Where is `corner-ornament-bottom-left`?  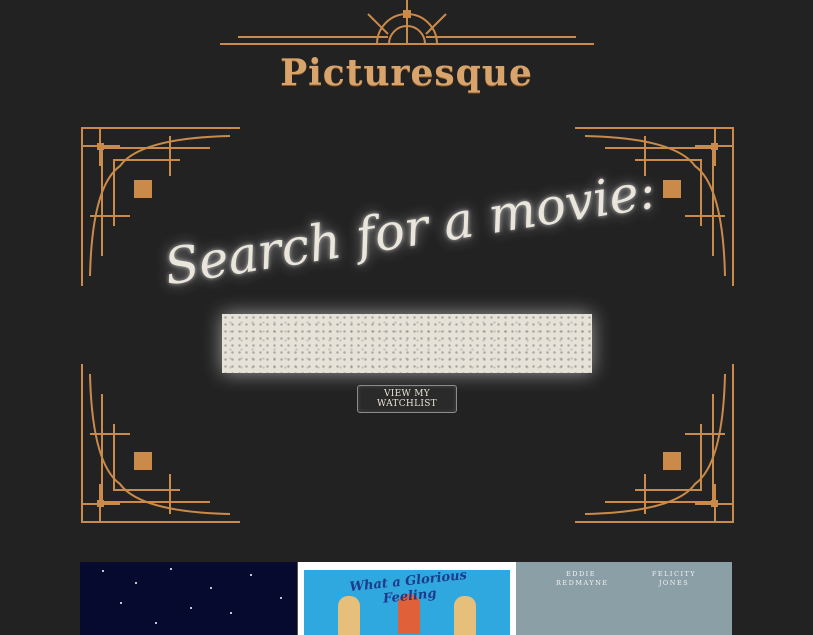
corner-ornament-bottom-left is located at coordinates (160, 443).